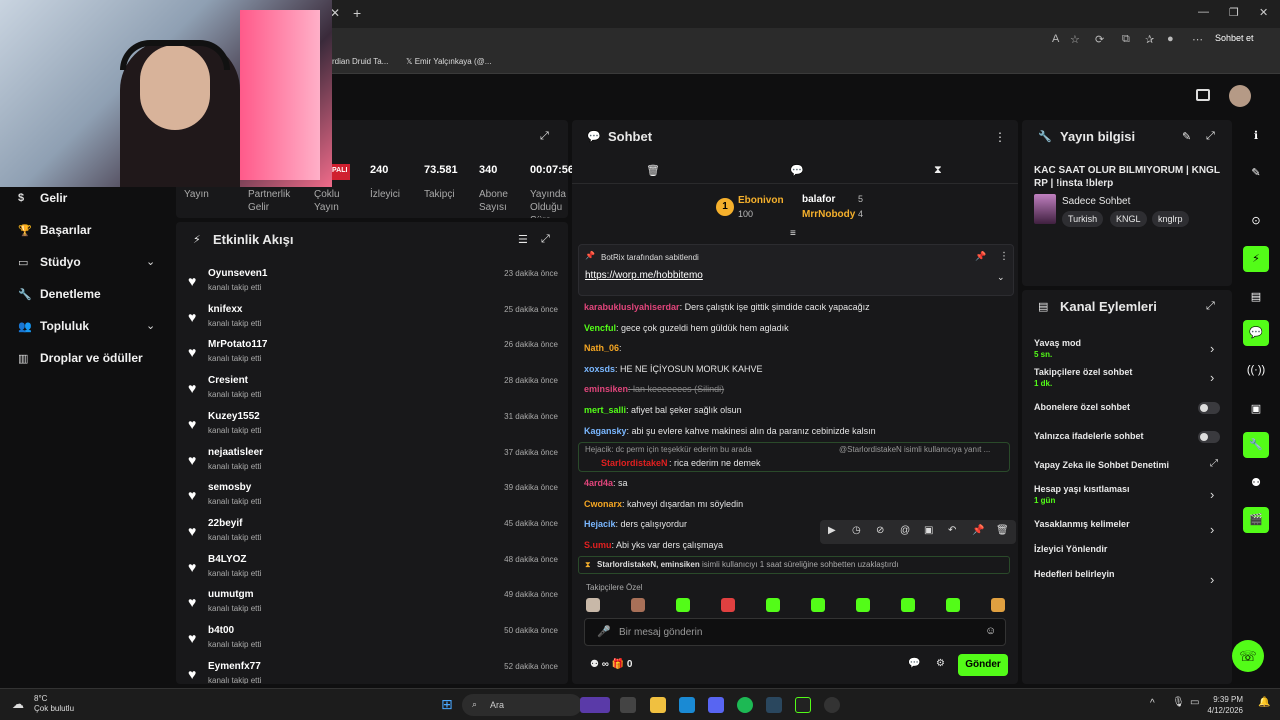  I want to click on read-aloud-icon: A, so click(1055, 39).